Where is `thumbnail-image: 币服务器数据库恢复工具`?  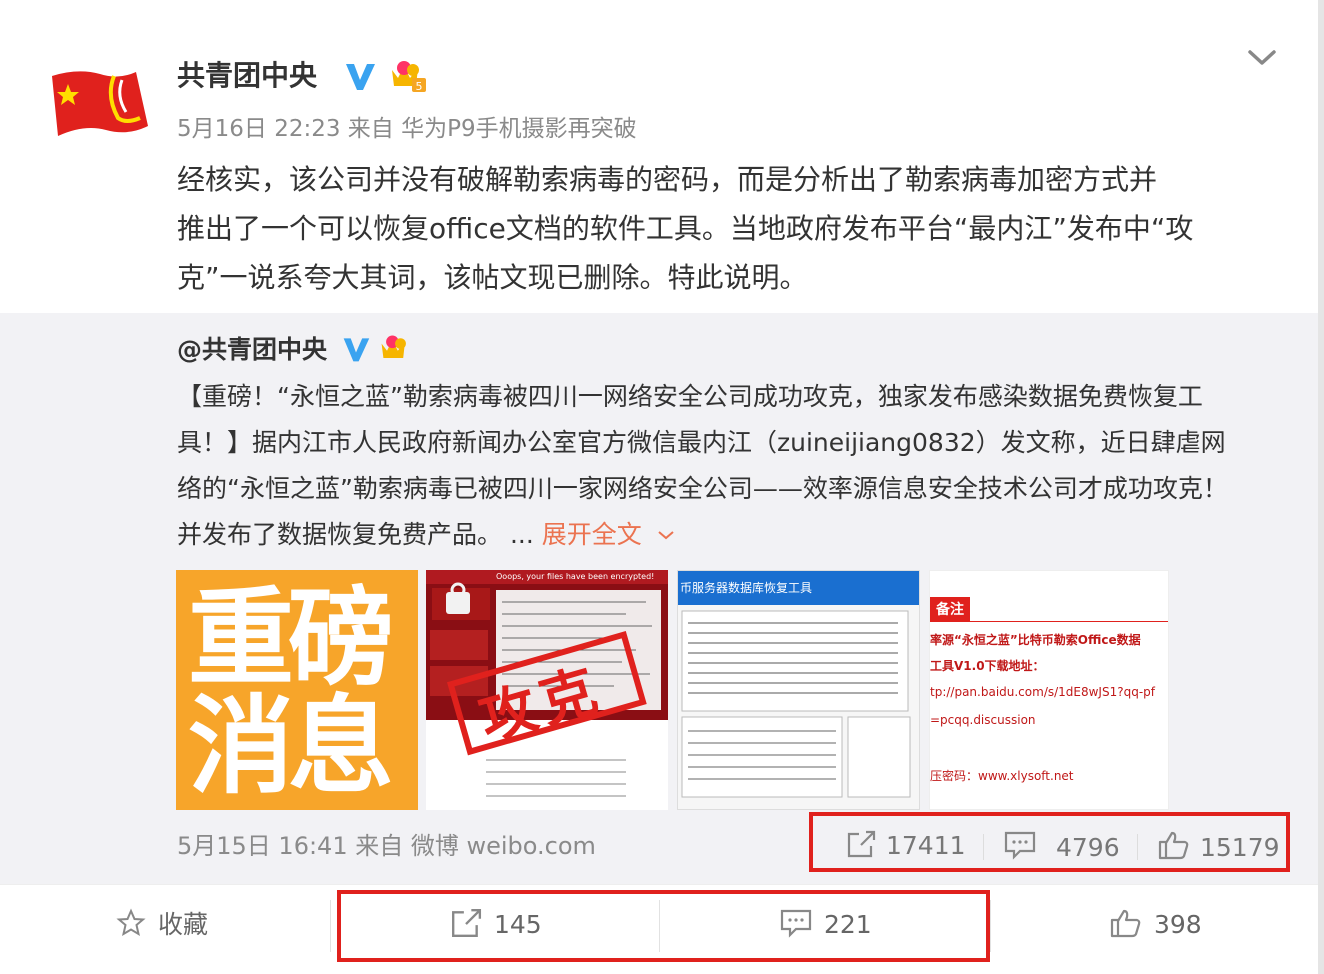 thumbnail-image: 币服务器数据库恢复工具 is located at coordinates (798, 690).